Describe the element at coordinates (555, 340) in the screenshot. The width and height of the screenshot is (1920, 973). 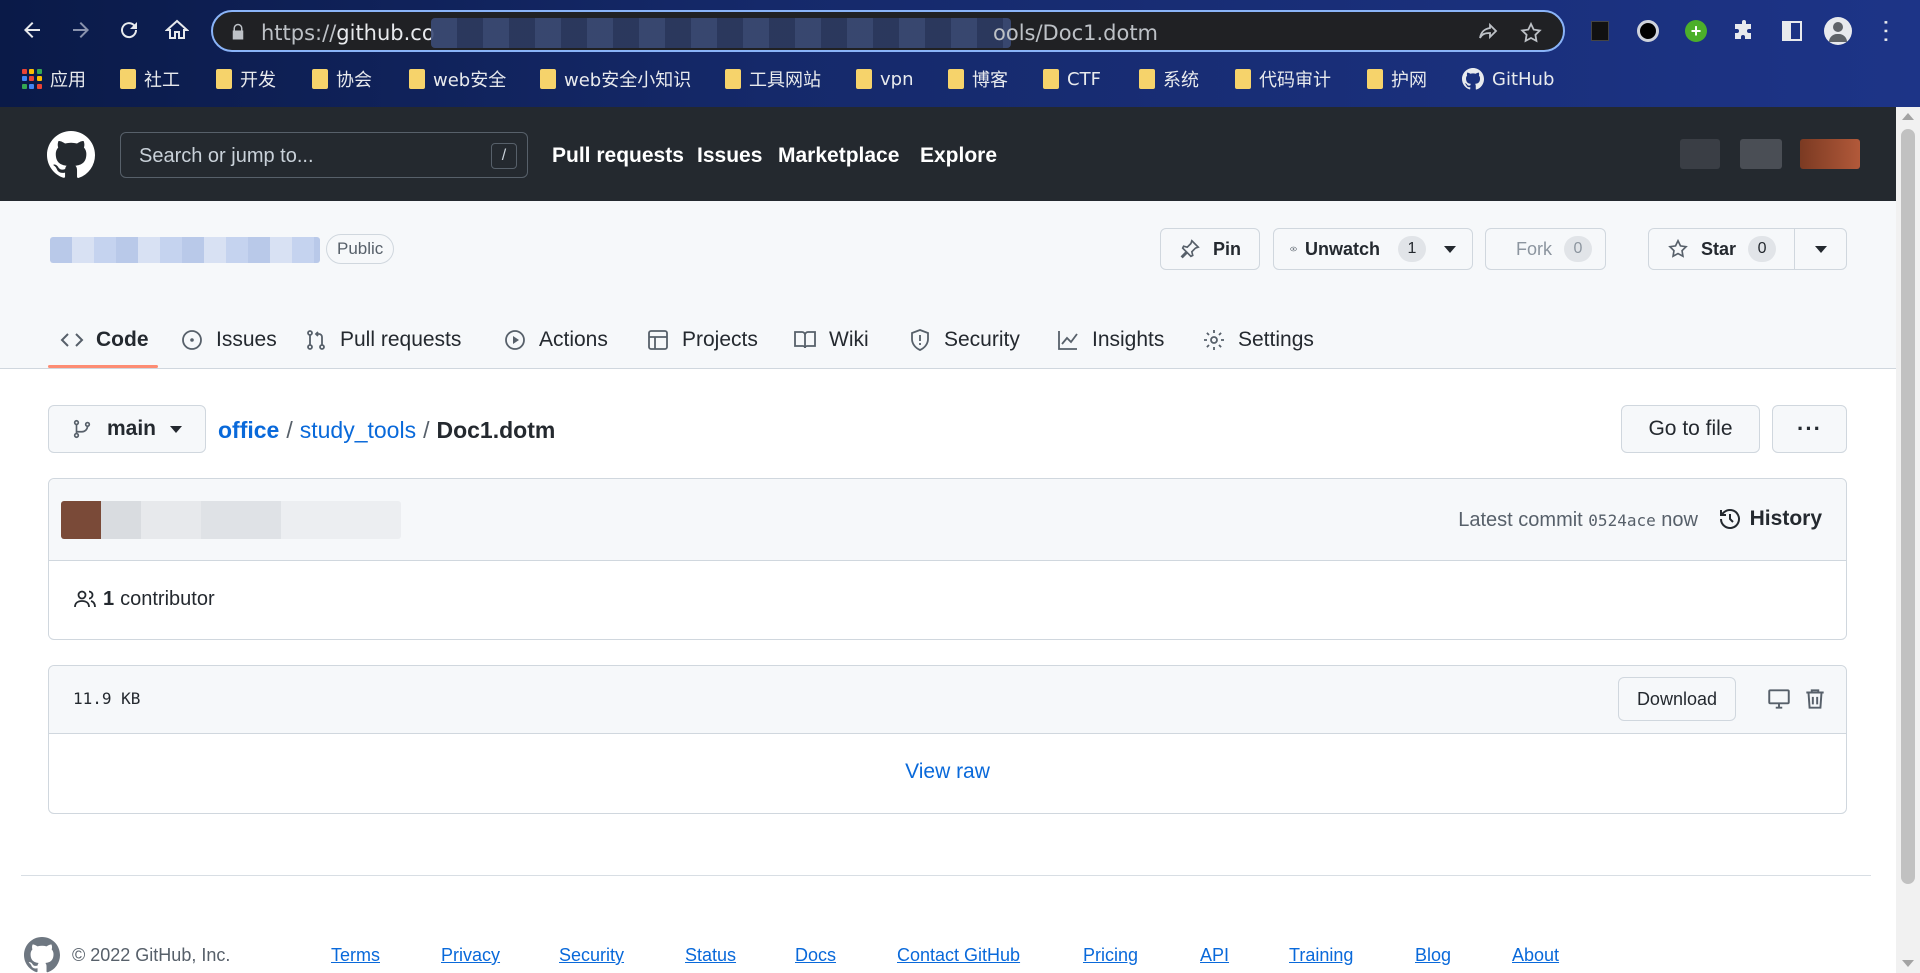
I see `tab-actions: Actions` at that location.